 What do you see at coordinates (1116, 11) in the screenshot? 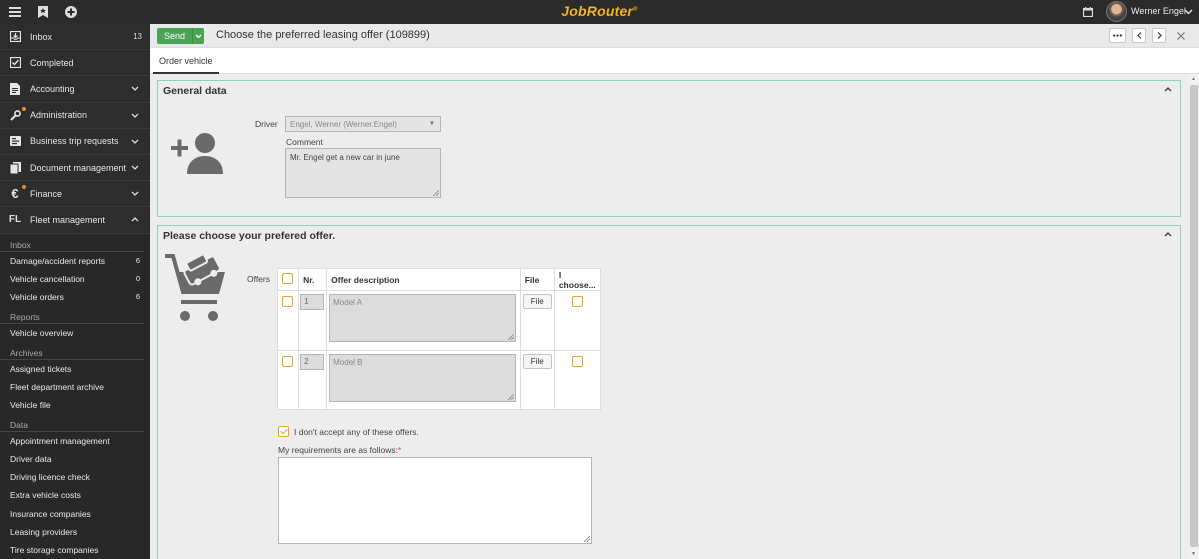
I see `avatar` at bounding box center [1116, 11].